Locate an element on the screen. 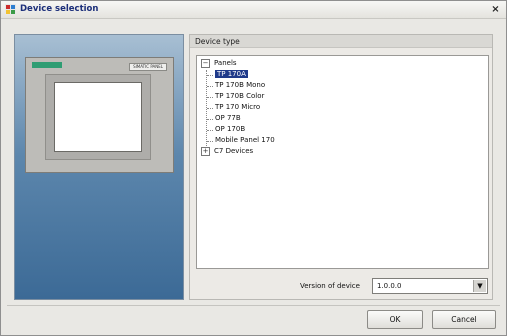 The height and width of the screenshot is (336, 507). device-type-header: Device type is located at coordinates (341, 41).